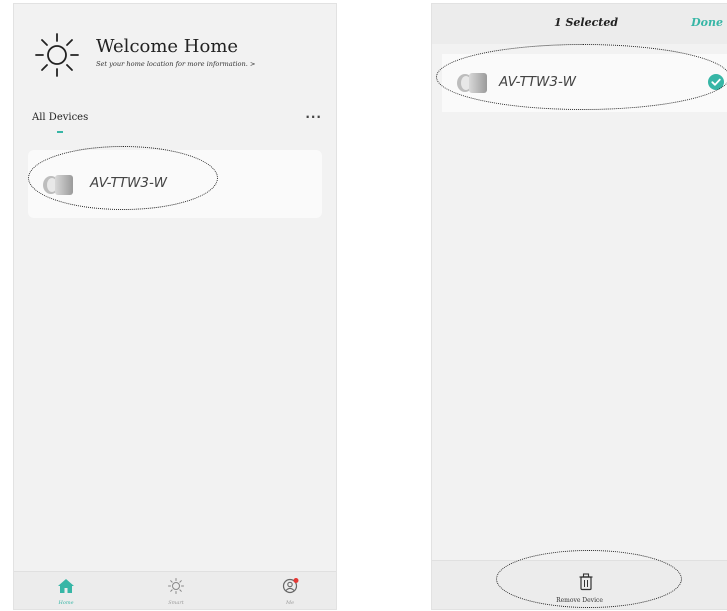  Describe the element at coordinates (586, 22) in the screenshot. I see `selected-count: 1 Selected` at that location.